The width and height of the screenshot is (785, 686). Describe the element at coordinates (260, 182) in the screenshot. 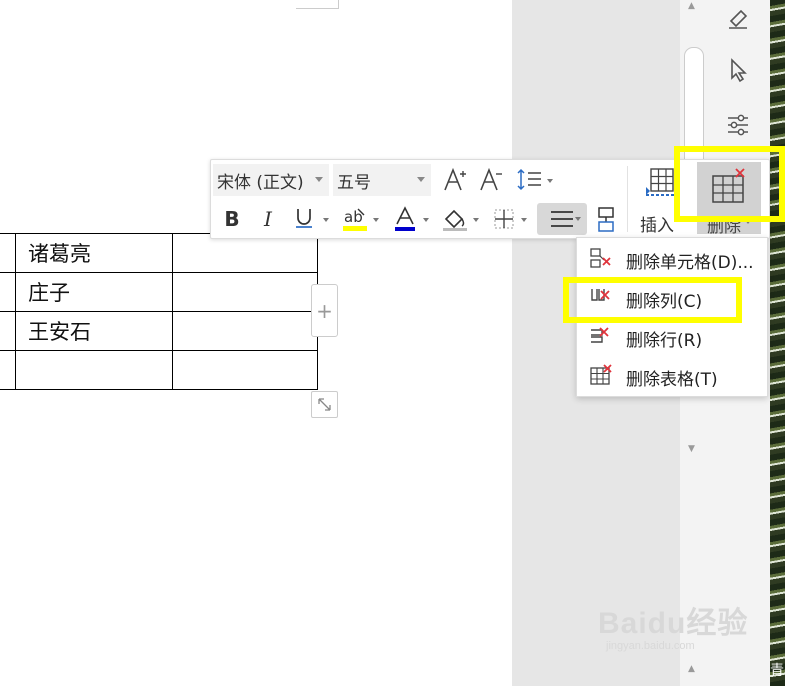

I see `font-family-value: 宋体 (正文)` at that location.